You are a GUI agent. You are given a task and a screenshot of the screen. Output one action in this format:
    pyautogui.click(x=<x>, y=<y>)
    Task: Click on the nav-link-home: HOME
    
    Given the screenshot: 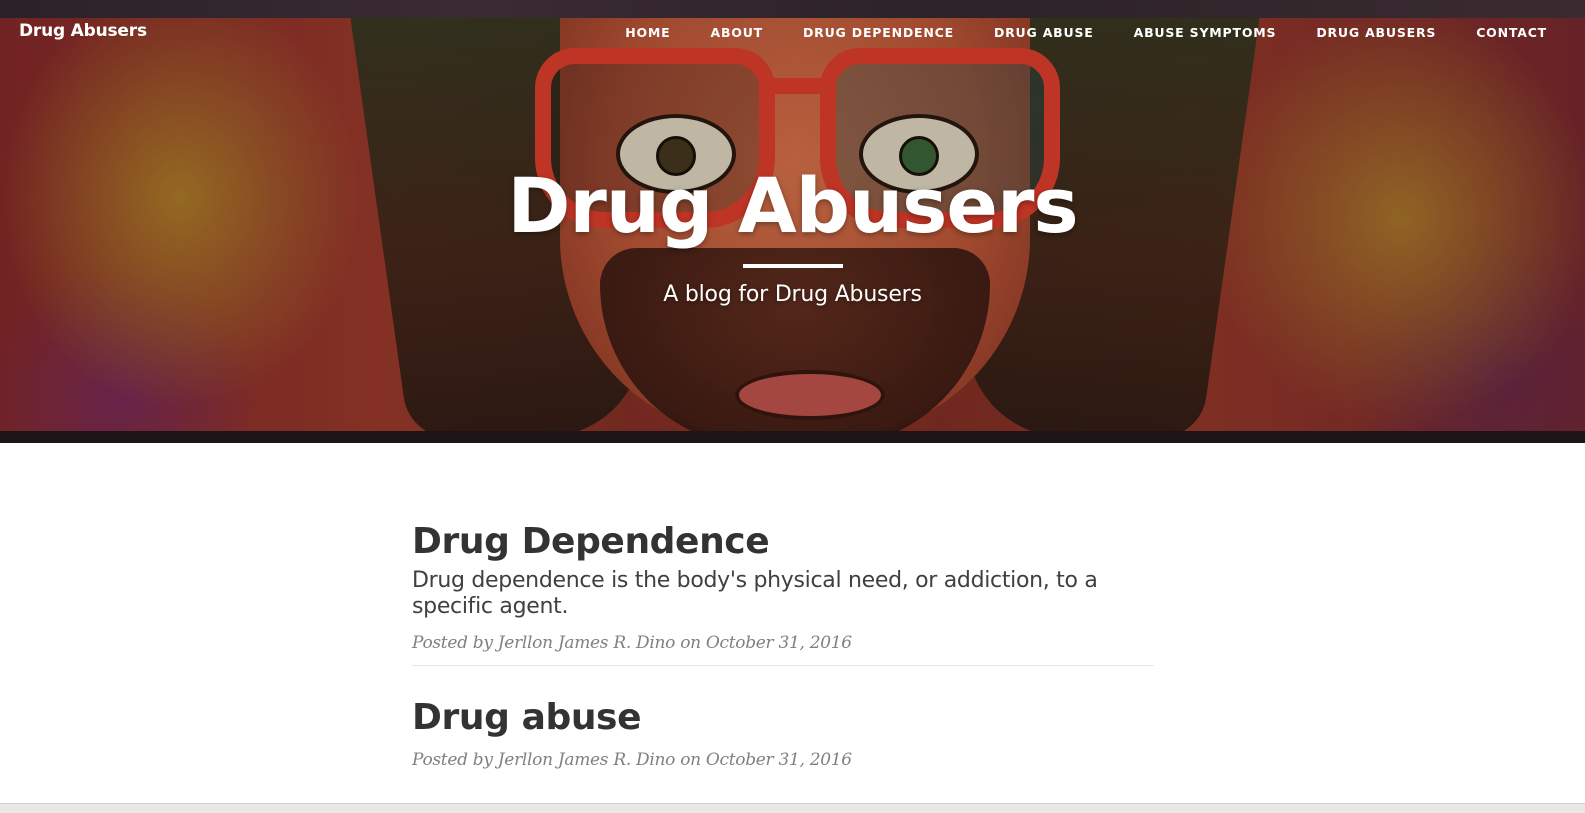 What is the action you would take?
    pyautogui.click(x=647, y=32)
    